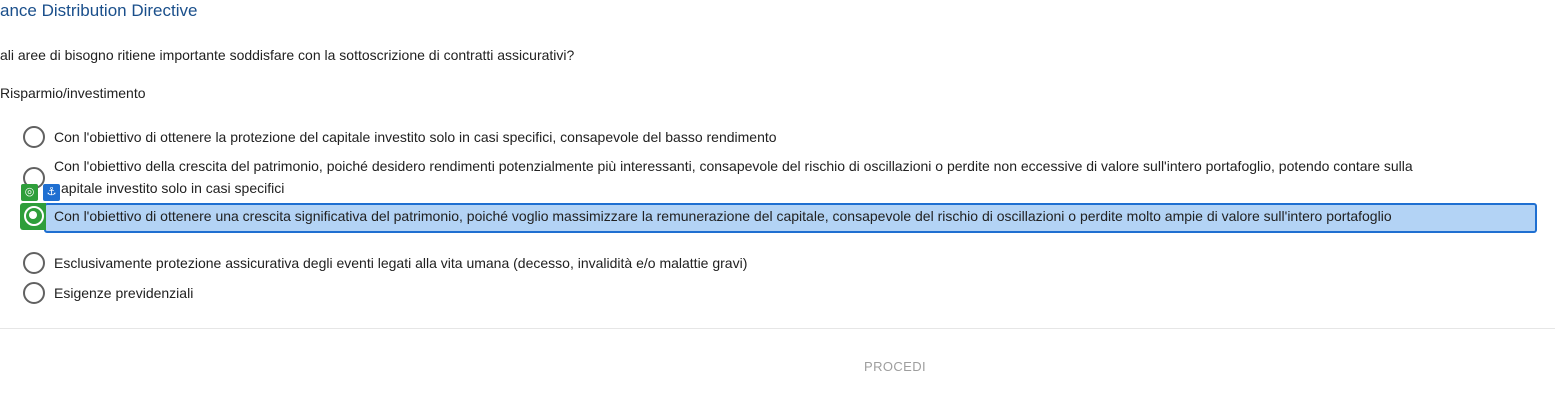 This screenshot has height=414, width=1555. What do you see at coordinates (51, 192) in the screenshot?
I see `anchor-icon: ⚓` at bounding box center [51, 192].